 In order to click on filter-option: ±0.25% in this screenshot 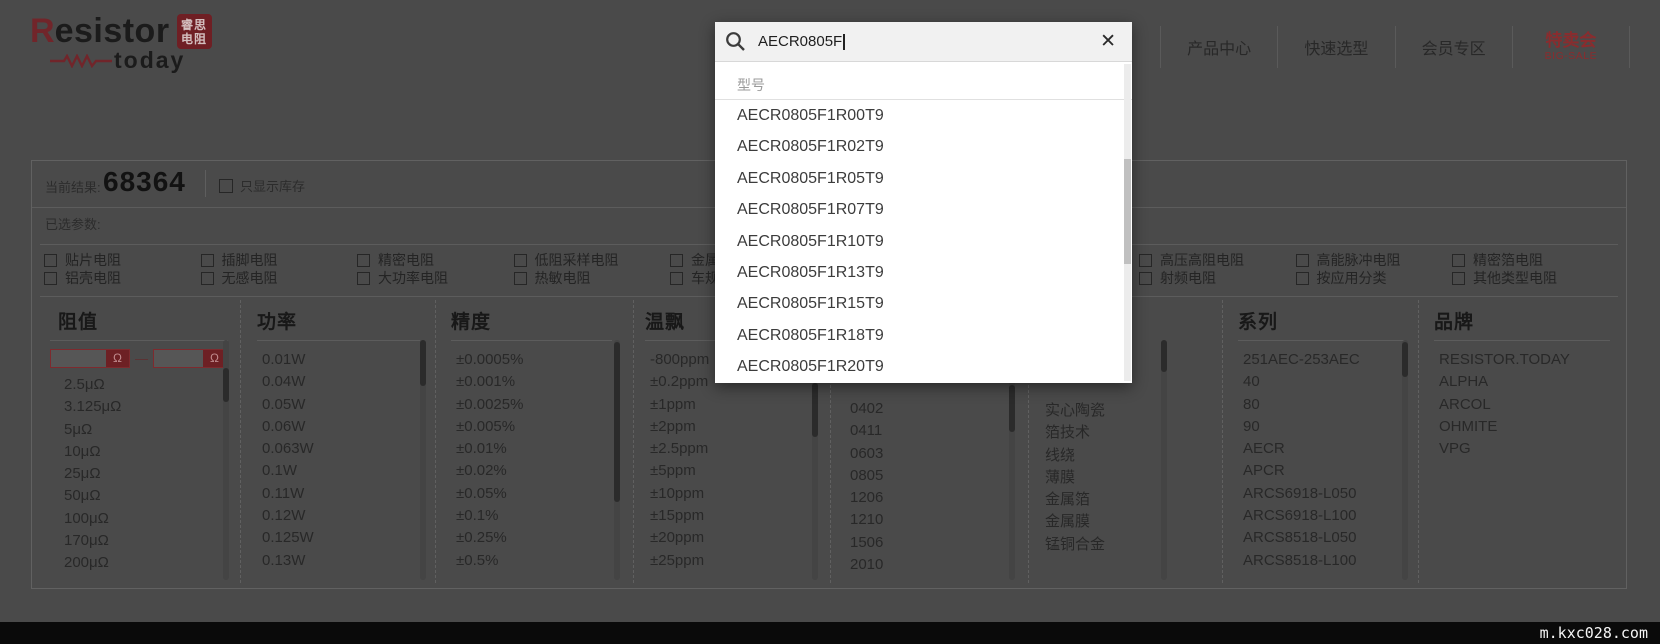, I will do `click(531, 538)`.